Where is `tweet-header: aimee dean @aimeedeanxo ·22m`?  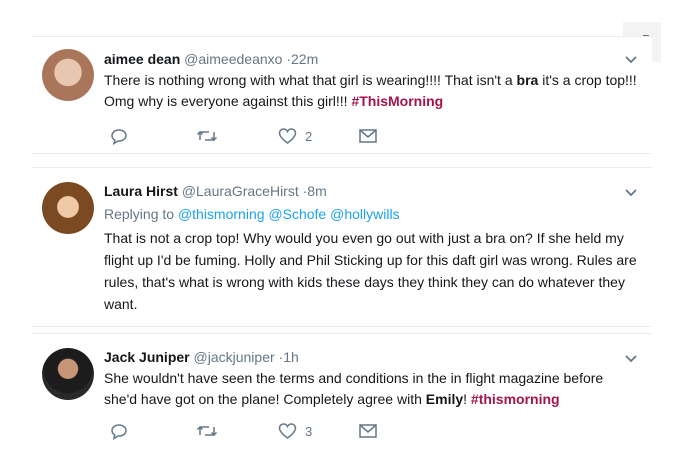
tweet-header: aimee dean @aimeedeanxo ·22m is located at coordinates (372, 59).